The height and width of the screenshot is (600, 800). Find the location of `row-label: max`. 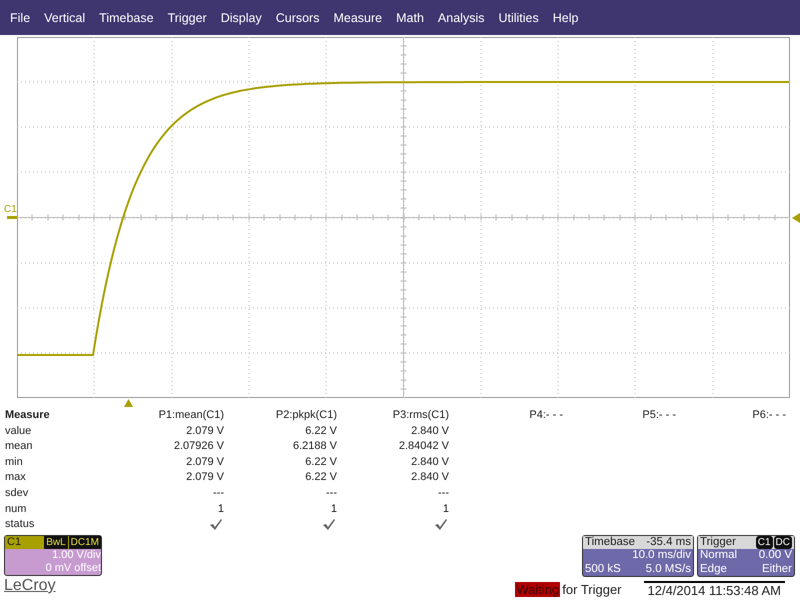

row-label: max is located at coordinates (16, 478).